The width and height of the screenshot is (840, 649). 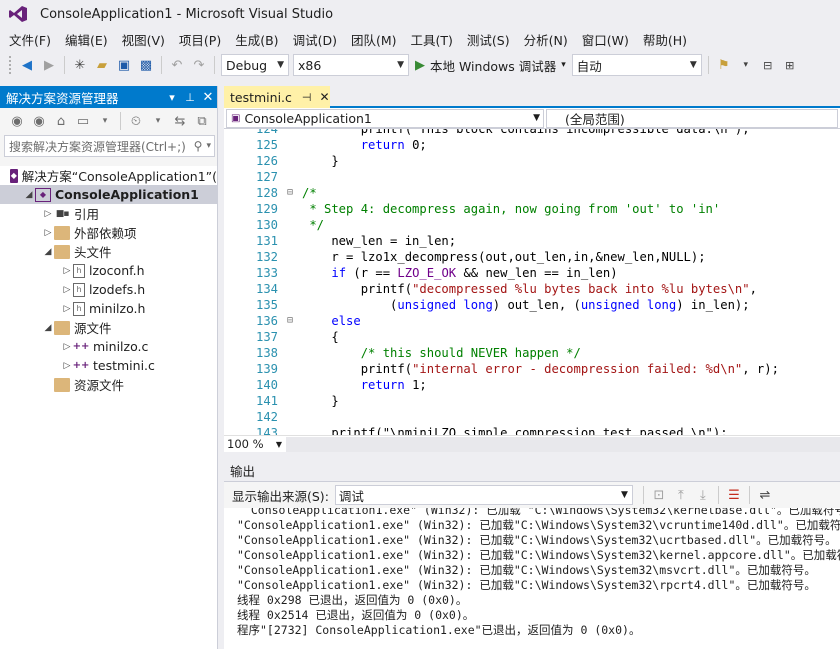 What do you see at coordinates (546, 39) in the screenshot?
I see `menu-analyze: 分析(N)` at bounding box center [546, 39].